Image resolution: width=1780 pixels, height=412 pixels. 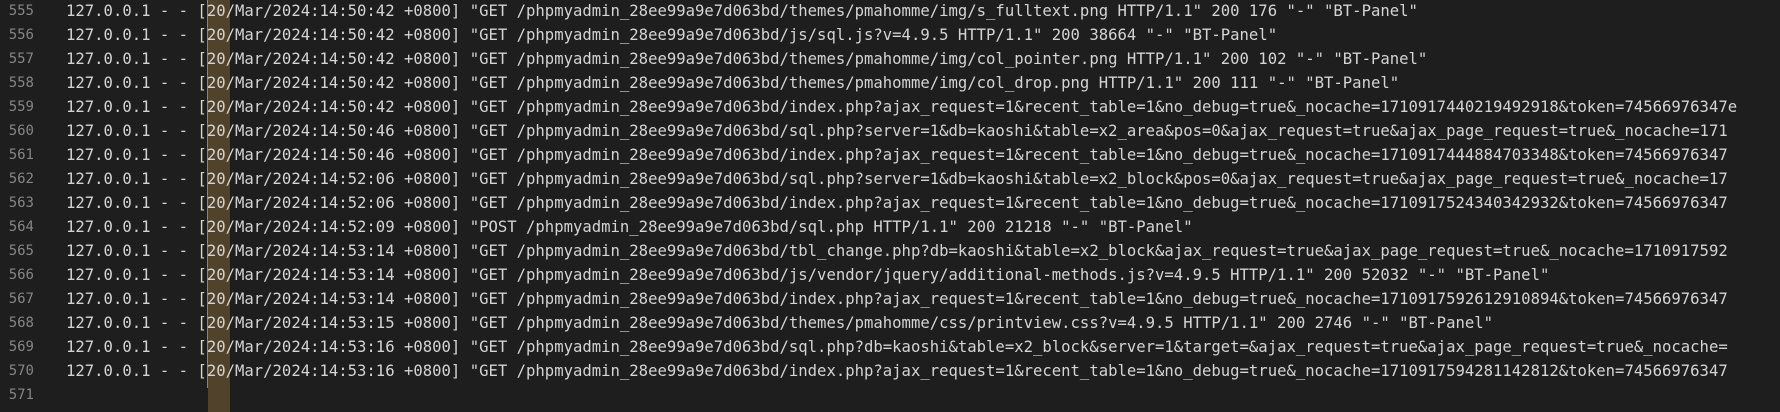 I want to click on line-number: 569, so click(x=21, y=347).